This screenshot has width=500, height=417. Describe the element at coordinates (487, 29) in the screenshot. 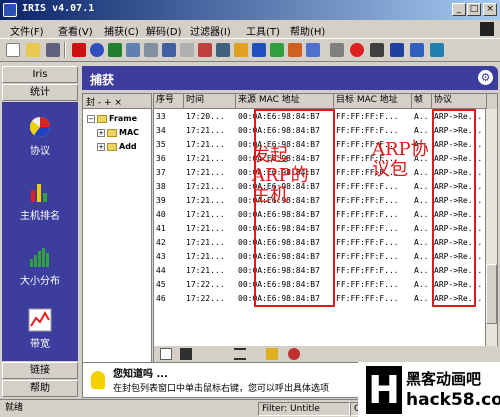

I see `app-logo-icon` at that location.